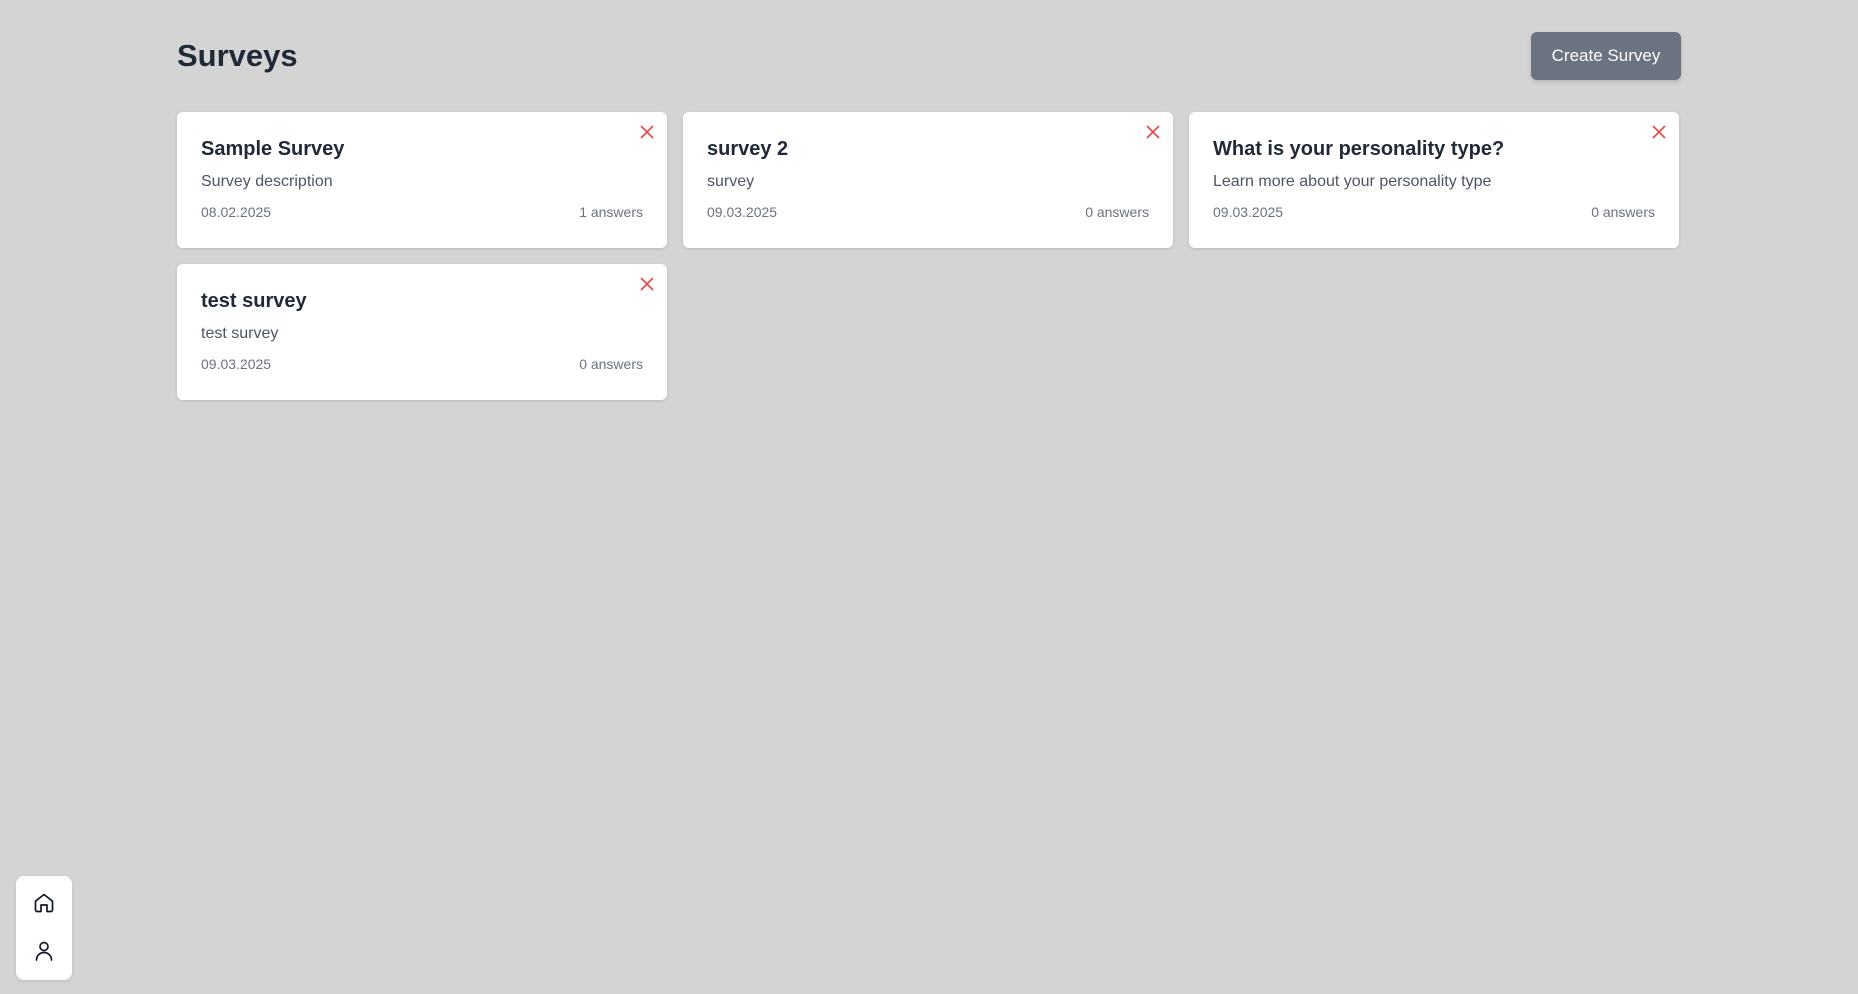 The image size is (1858, 994). Describe the element at coordinates (1352, 181) in the screenshot. I see `survey-description: Learn more about your personality type` at that location.